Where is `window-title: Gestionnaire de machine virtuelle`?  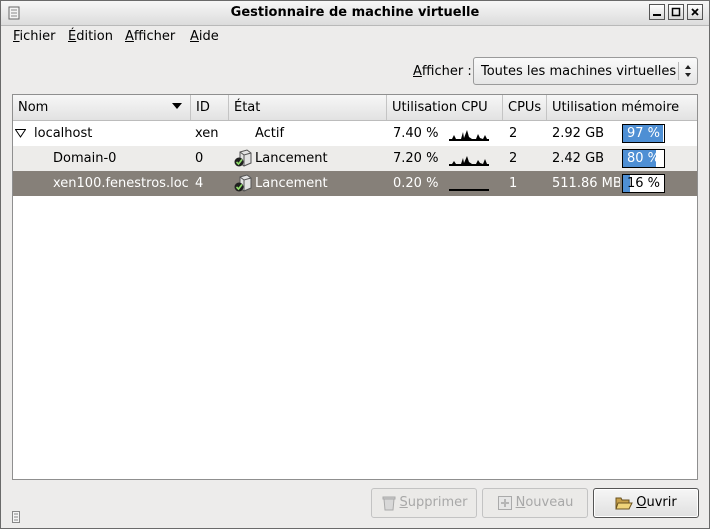
window-title: Gestionnaire de machine virtuelle is located at coordinates (355, 12).